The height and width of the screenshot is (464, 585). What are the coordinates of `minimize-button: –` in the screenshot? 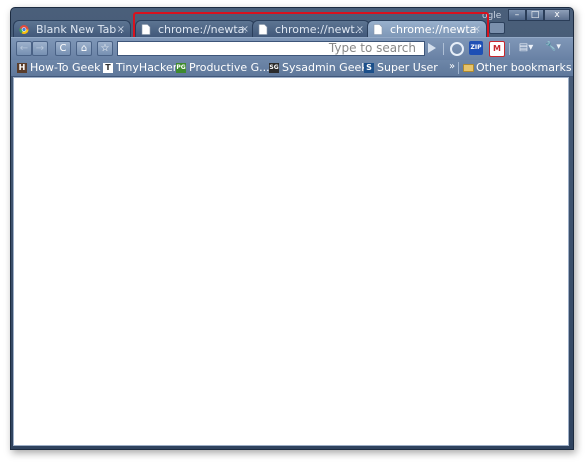 It's located at (517, 15).